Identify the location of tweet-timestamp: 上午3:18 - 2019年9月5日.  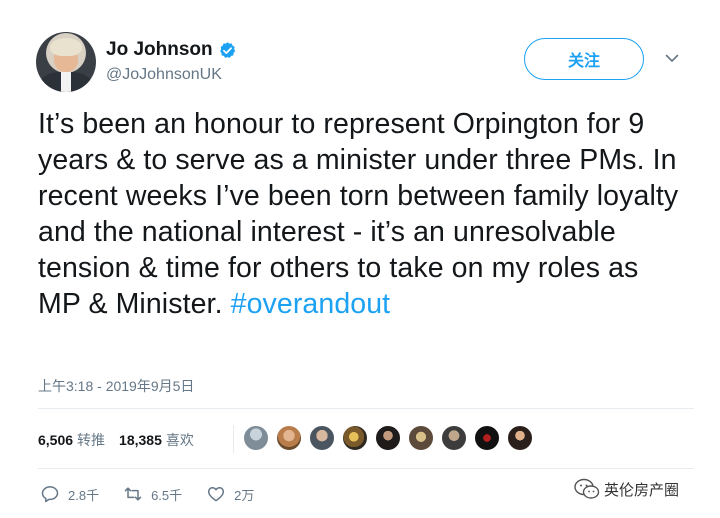
(116, 386).